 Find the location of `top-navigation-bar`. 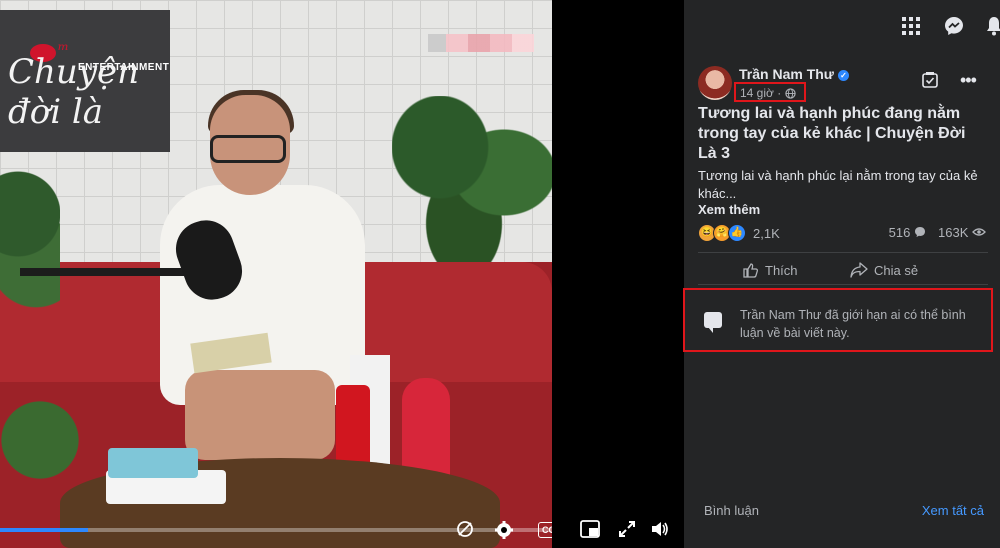

top-navigation-bar is located at coordinates (842, 26).